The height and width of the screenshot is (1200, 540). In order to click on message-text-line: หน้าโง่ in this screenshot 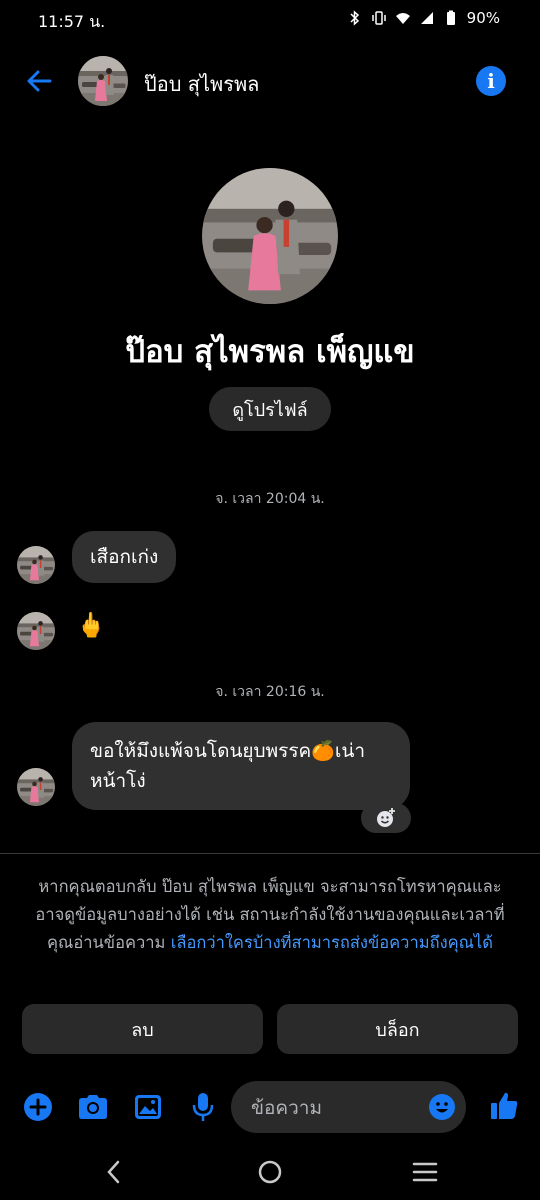, I will do `click(118, 781)`.